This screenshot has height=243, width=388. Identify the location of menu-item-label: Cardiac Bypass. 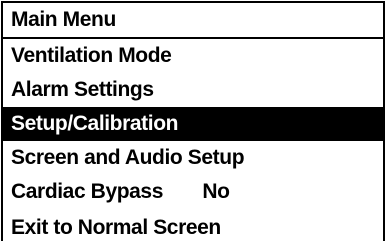
(87, 191).